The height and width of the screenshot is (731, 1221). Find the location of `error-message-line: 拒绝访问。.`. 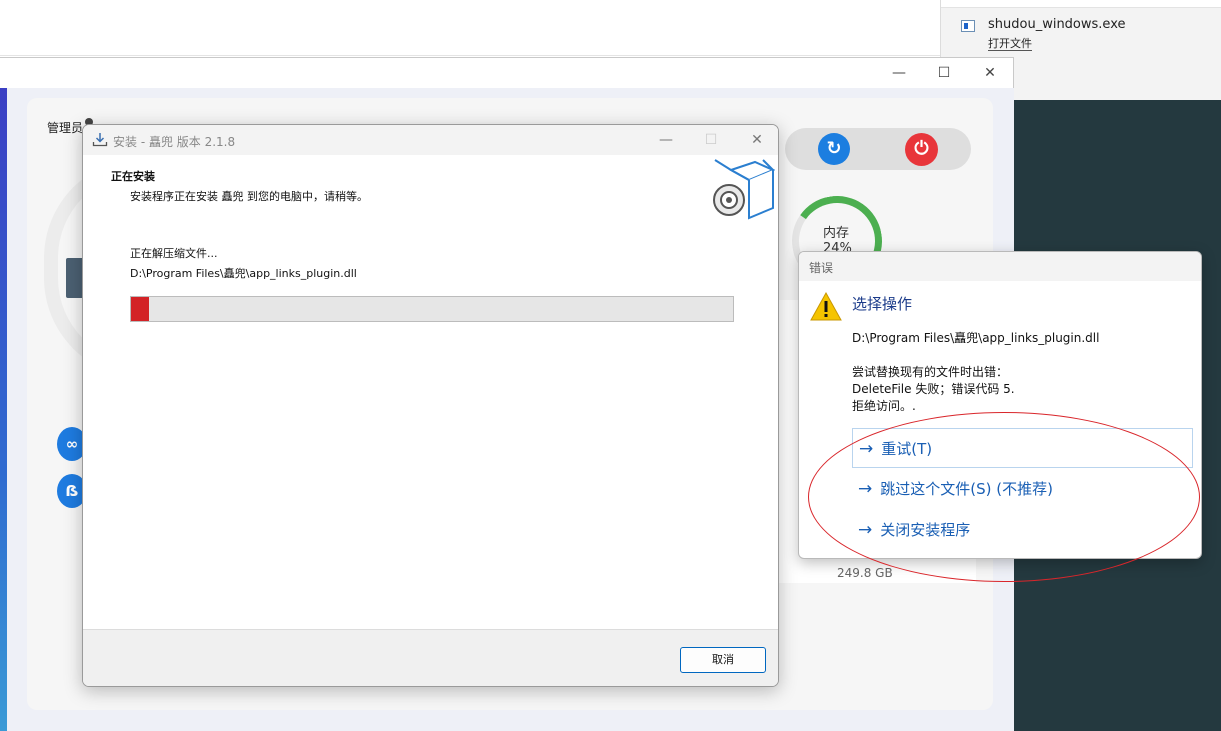

error-message-line: 拒绝访问。. is located at coordinates (884, 406).